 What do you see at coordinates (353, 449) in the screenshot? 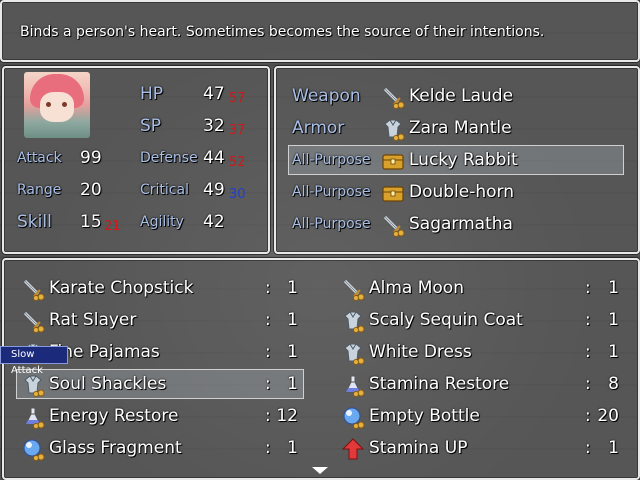
I see `up-arrow-icon` at bounding box center [353, 449].